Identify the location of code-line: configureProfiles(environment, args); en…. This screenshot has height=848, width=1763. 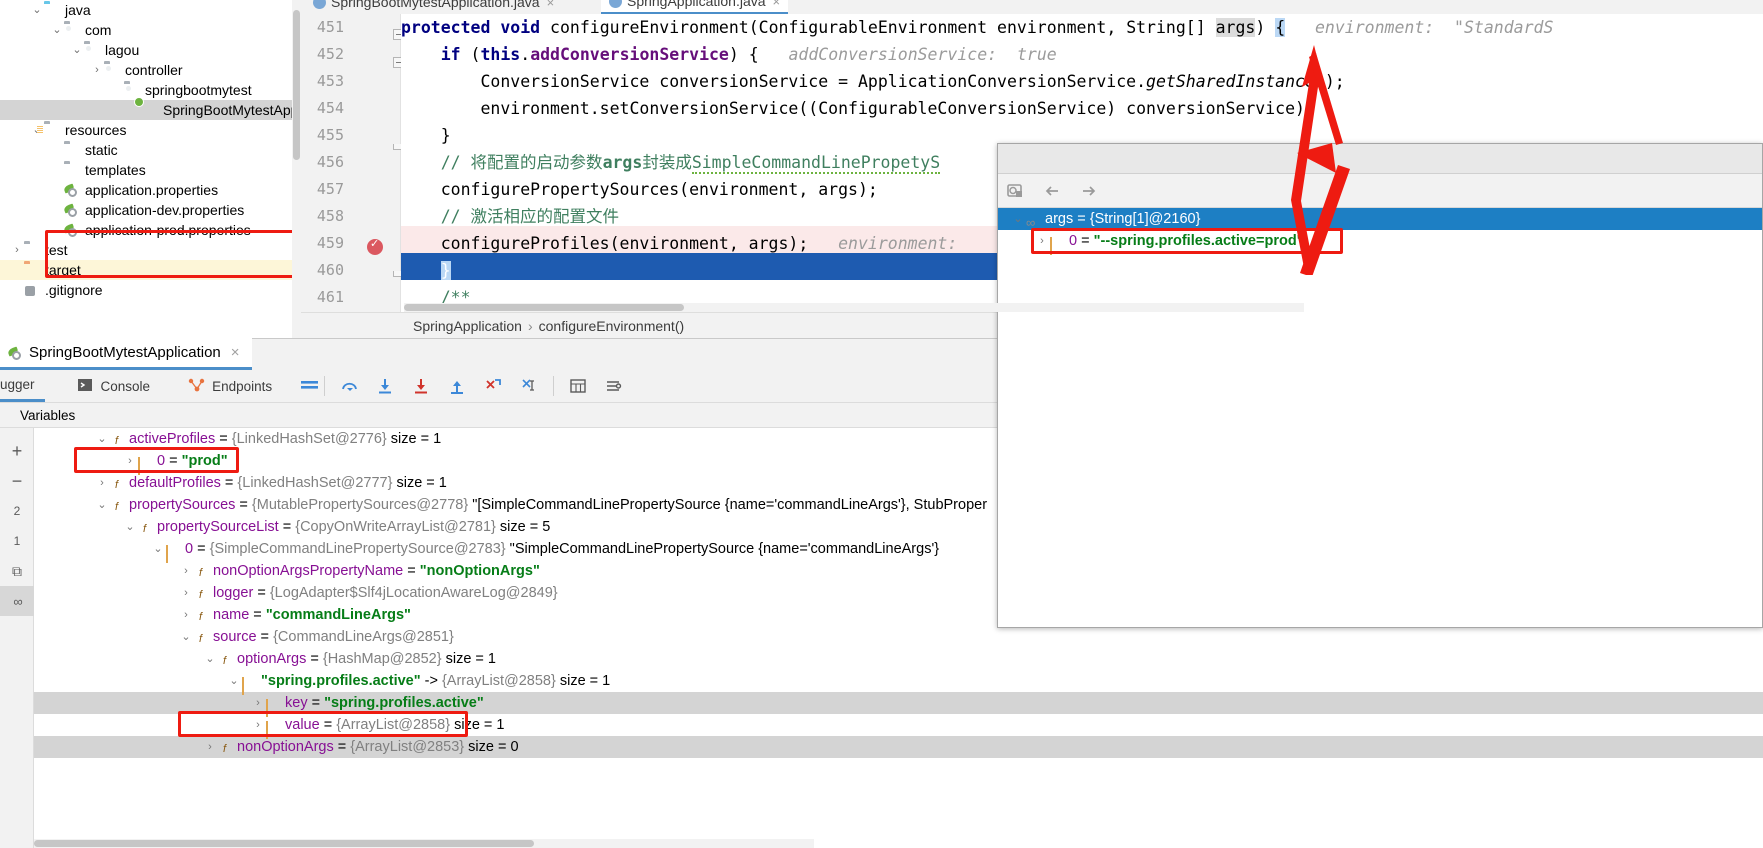
(679, 243).